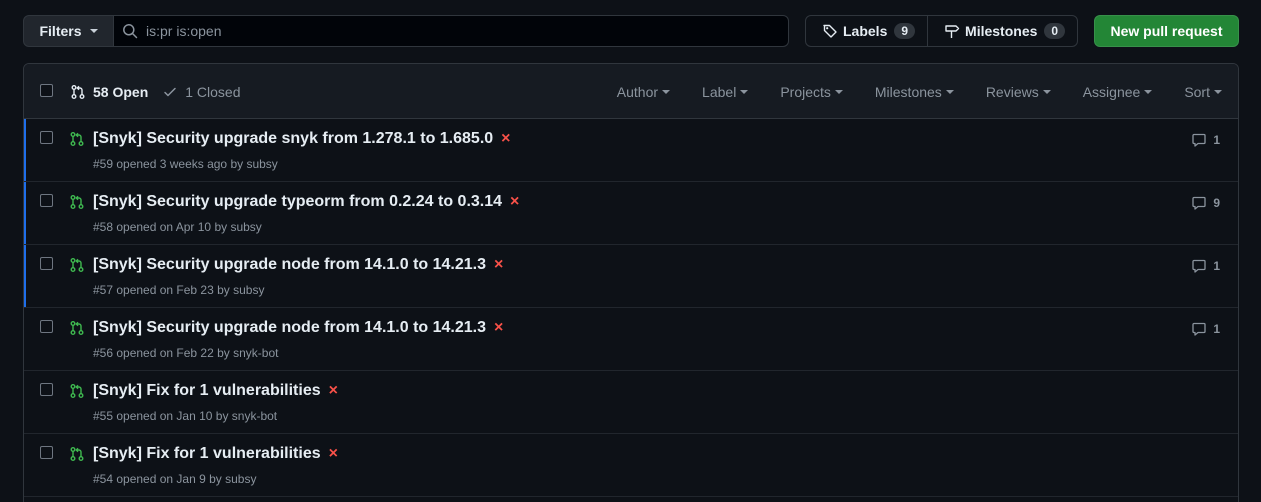 The image size is (1261, 502). I want to click on search-icon, so click(130, 31).